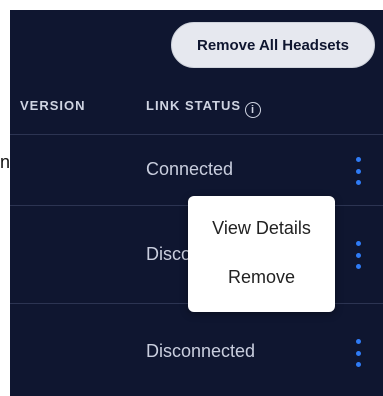  I want to click on column-header-version: VERSION, so click(53, 105).